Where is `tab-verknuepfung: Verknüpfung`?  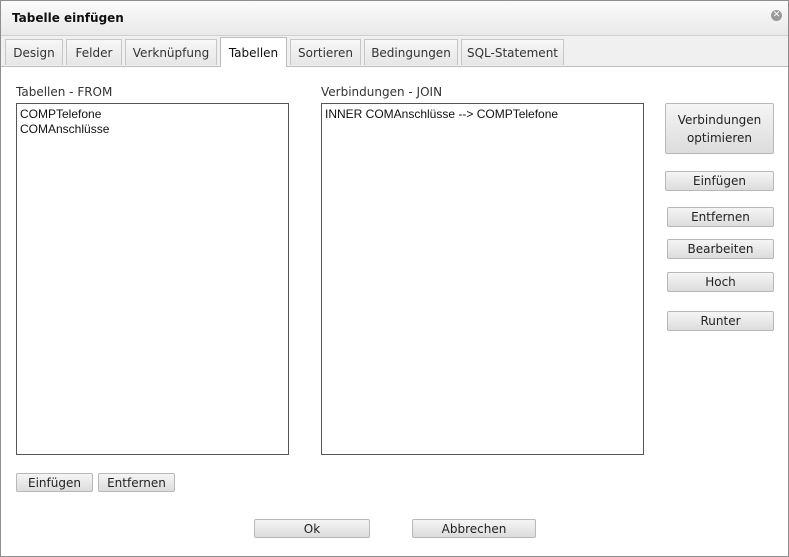 tab-verknuepfung: Verknüpfung is located at coordinates (171, 52).